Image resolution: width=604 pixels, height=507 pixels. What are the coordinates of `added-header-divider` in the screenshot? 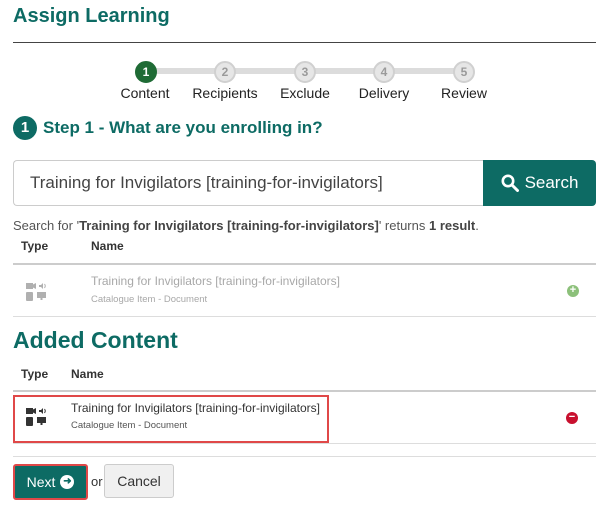 It's located at (304, 391).